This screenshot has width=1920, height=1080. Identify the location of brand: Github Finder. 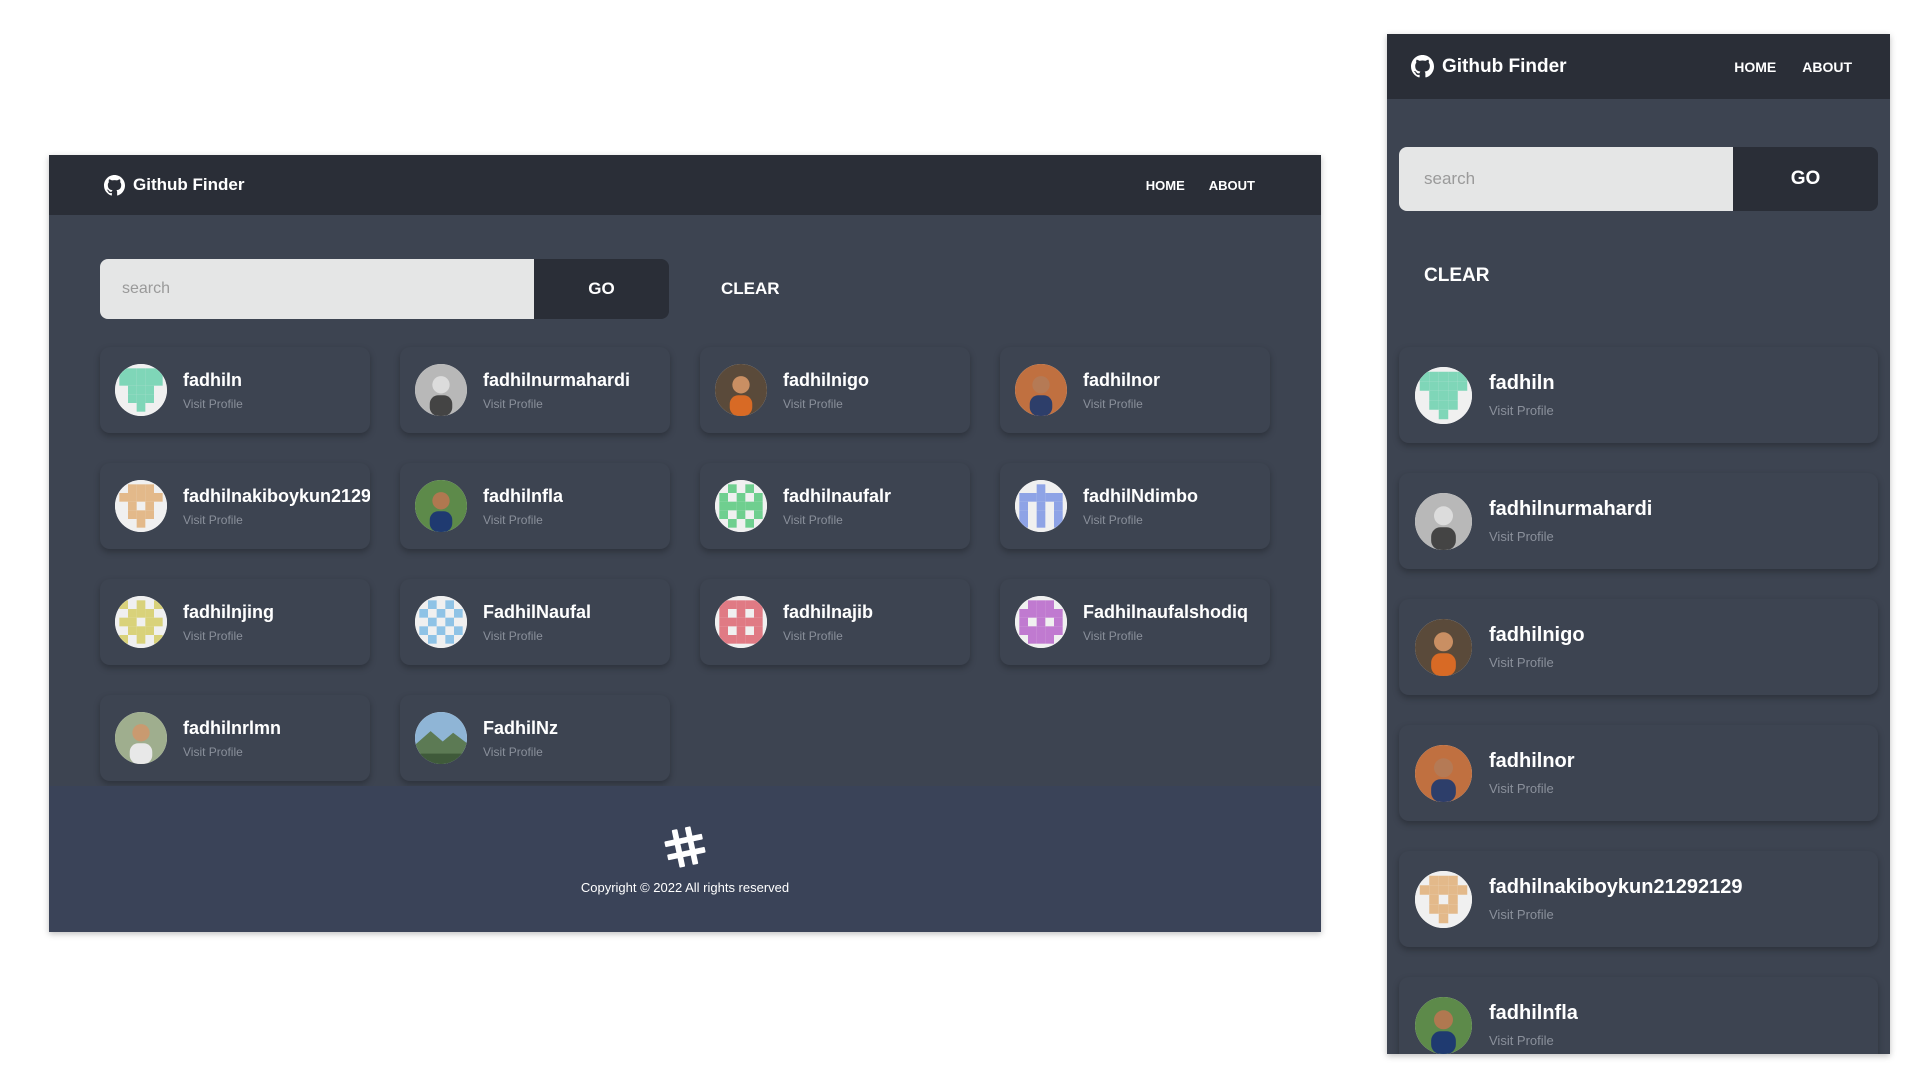
(174, 185).